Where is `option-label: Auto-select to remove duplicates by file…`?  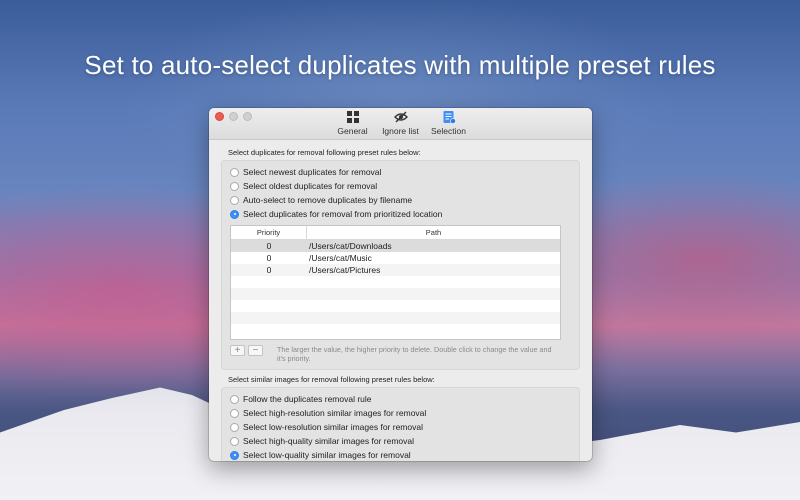
option-label: Auto-select to remove duplicates by file… is located at coordinates (328, 200).